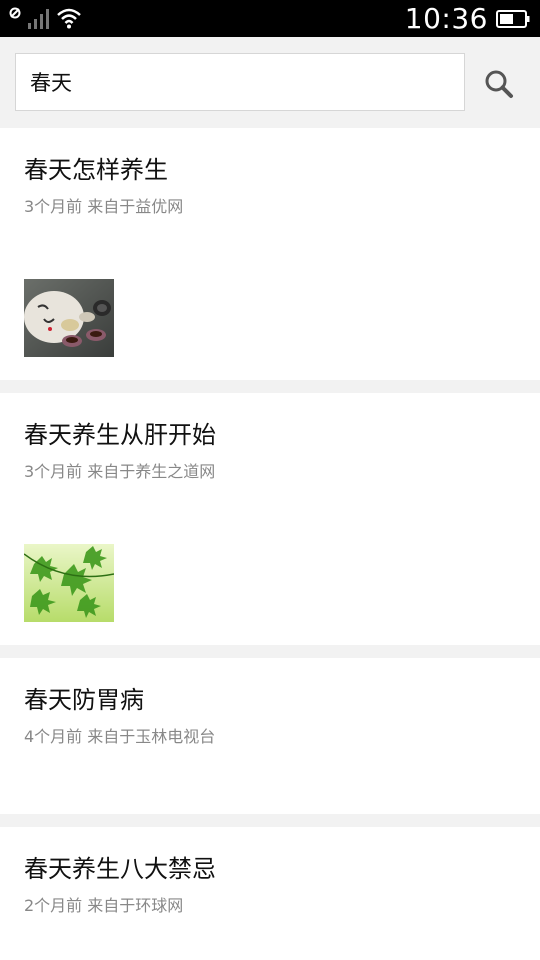 The width and height of the screenshot is (540, 960). Describe the element at coordinates (104, 206) in the screenshot. I see `result-meta: 3个月前 来自于益优网` at that location.